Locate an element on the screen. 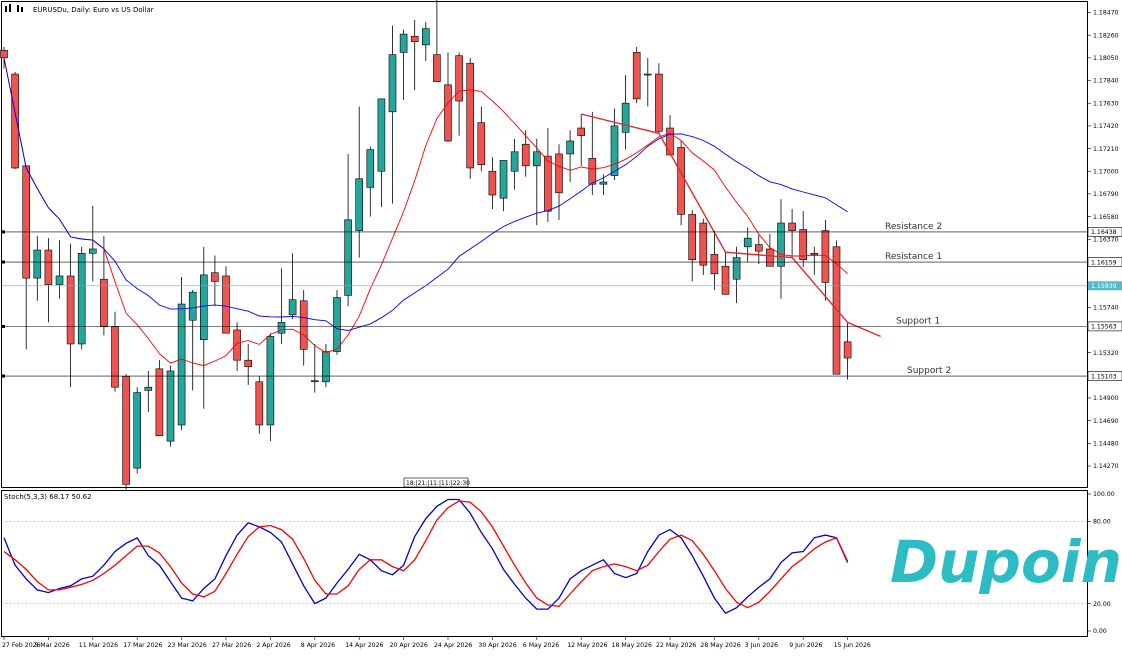 This screenshot has height=656, width=1122. date-tick-label: 22 May 2026 is located at coordinates (676, 645).